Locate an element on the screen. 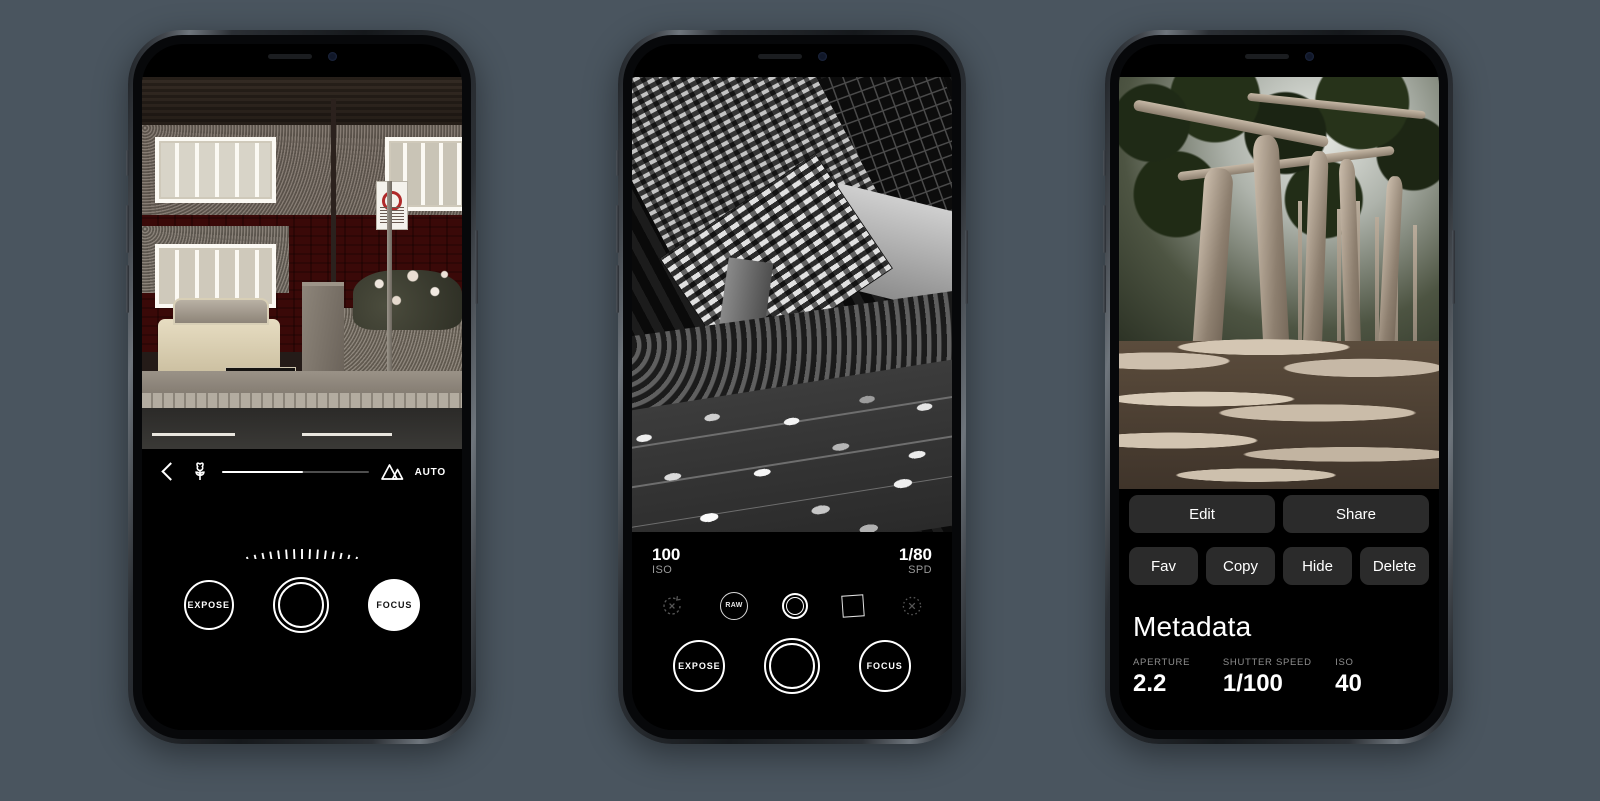  metadata-title: Metadata is located at coordinates (1192, 626).